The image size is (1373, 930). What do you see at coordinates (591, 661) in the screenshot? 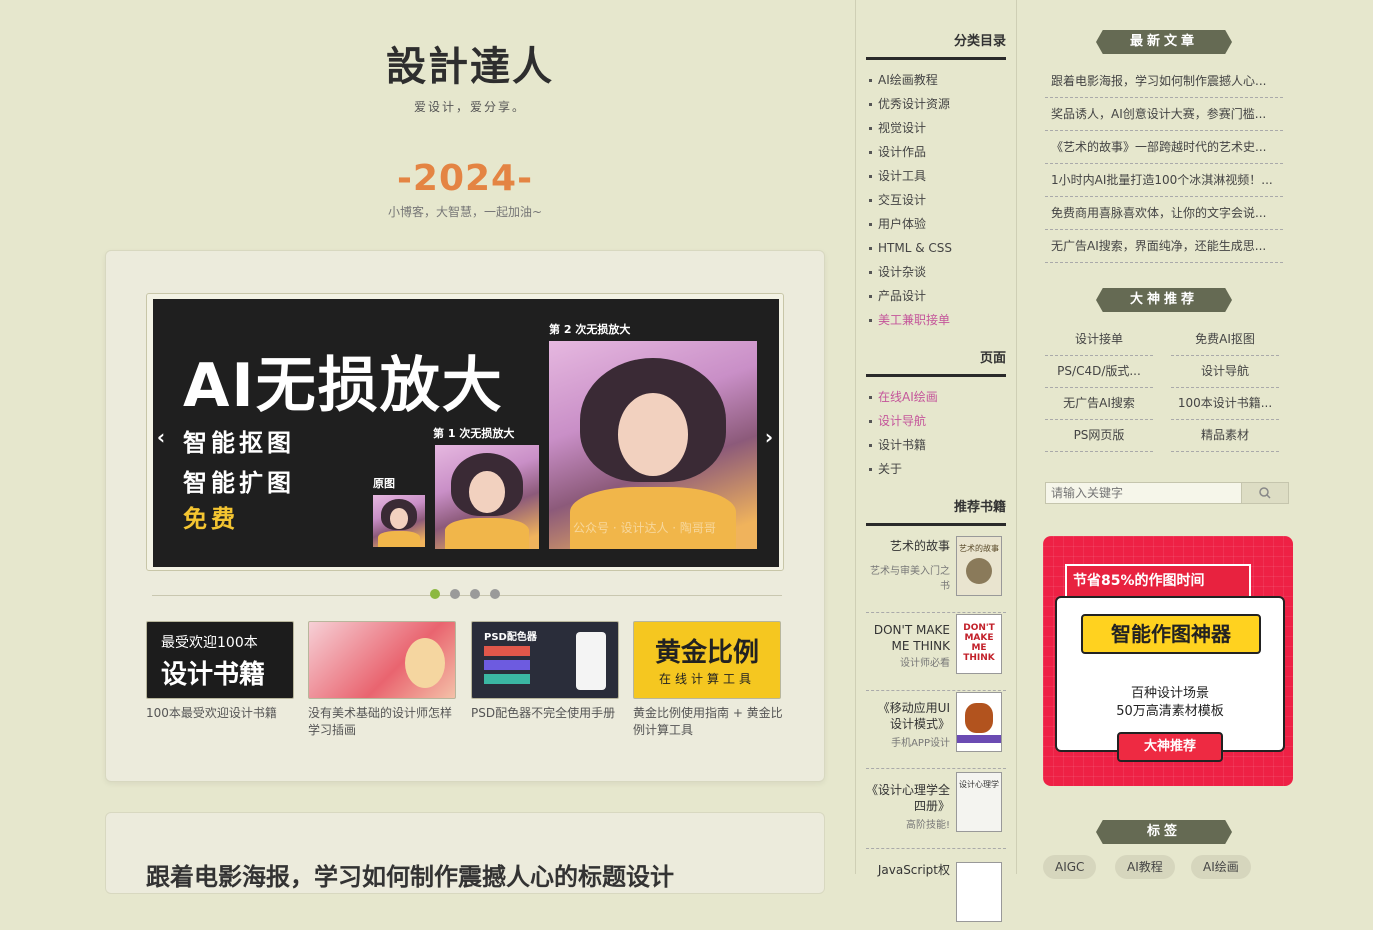
I see `phone-mockup` at bounding box center [591, 661].